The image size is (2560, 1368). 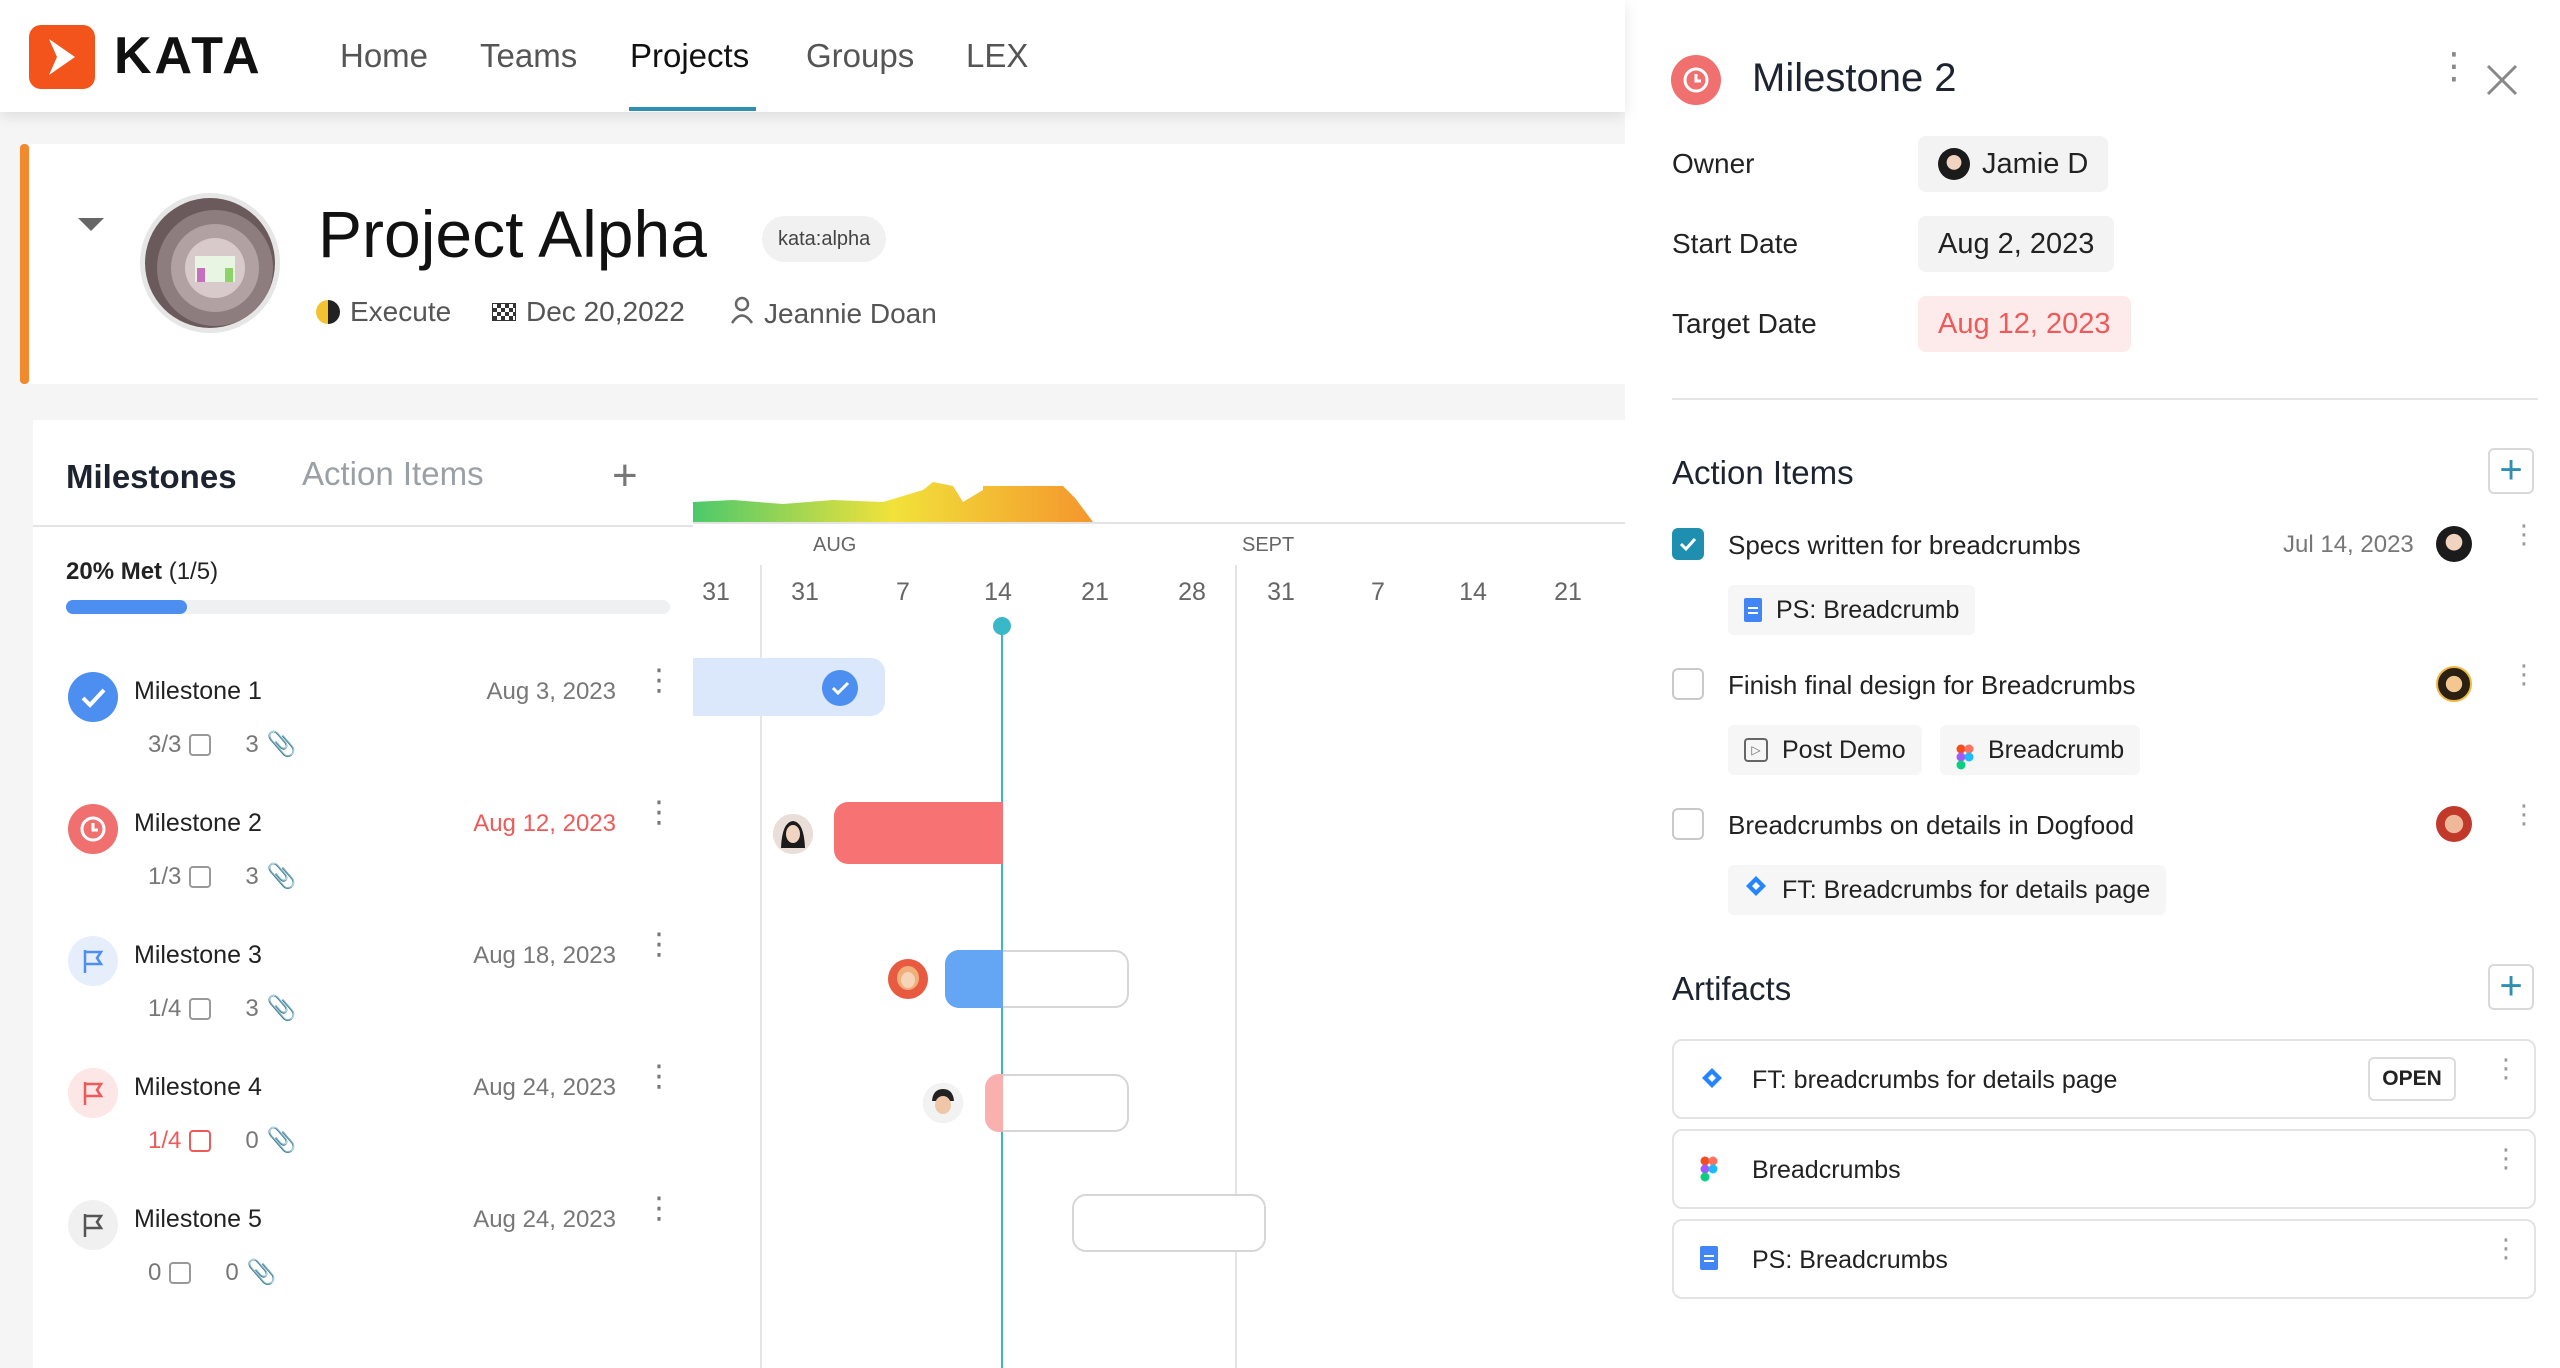 What do you see at coordinates (2024, 324) in the screenshot?
I see `target-date-field: Aug 12, 2023` at bounding box center [2024, 324].